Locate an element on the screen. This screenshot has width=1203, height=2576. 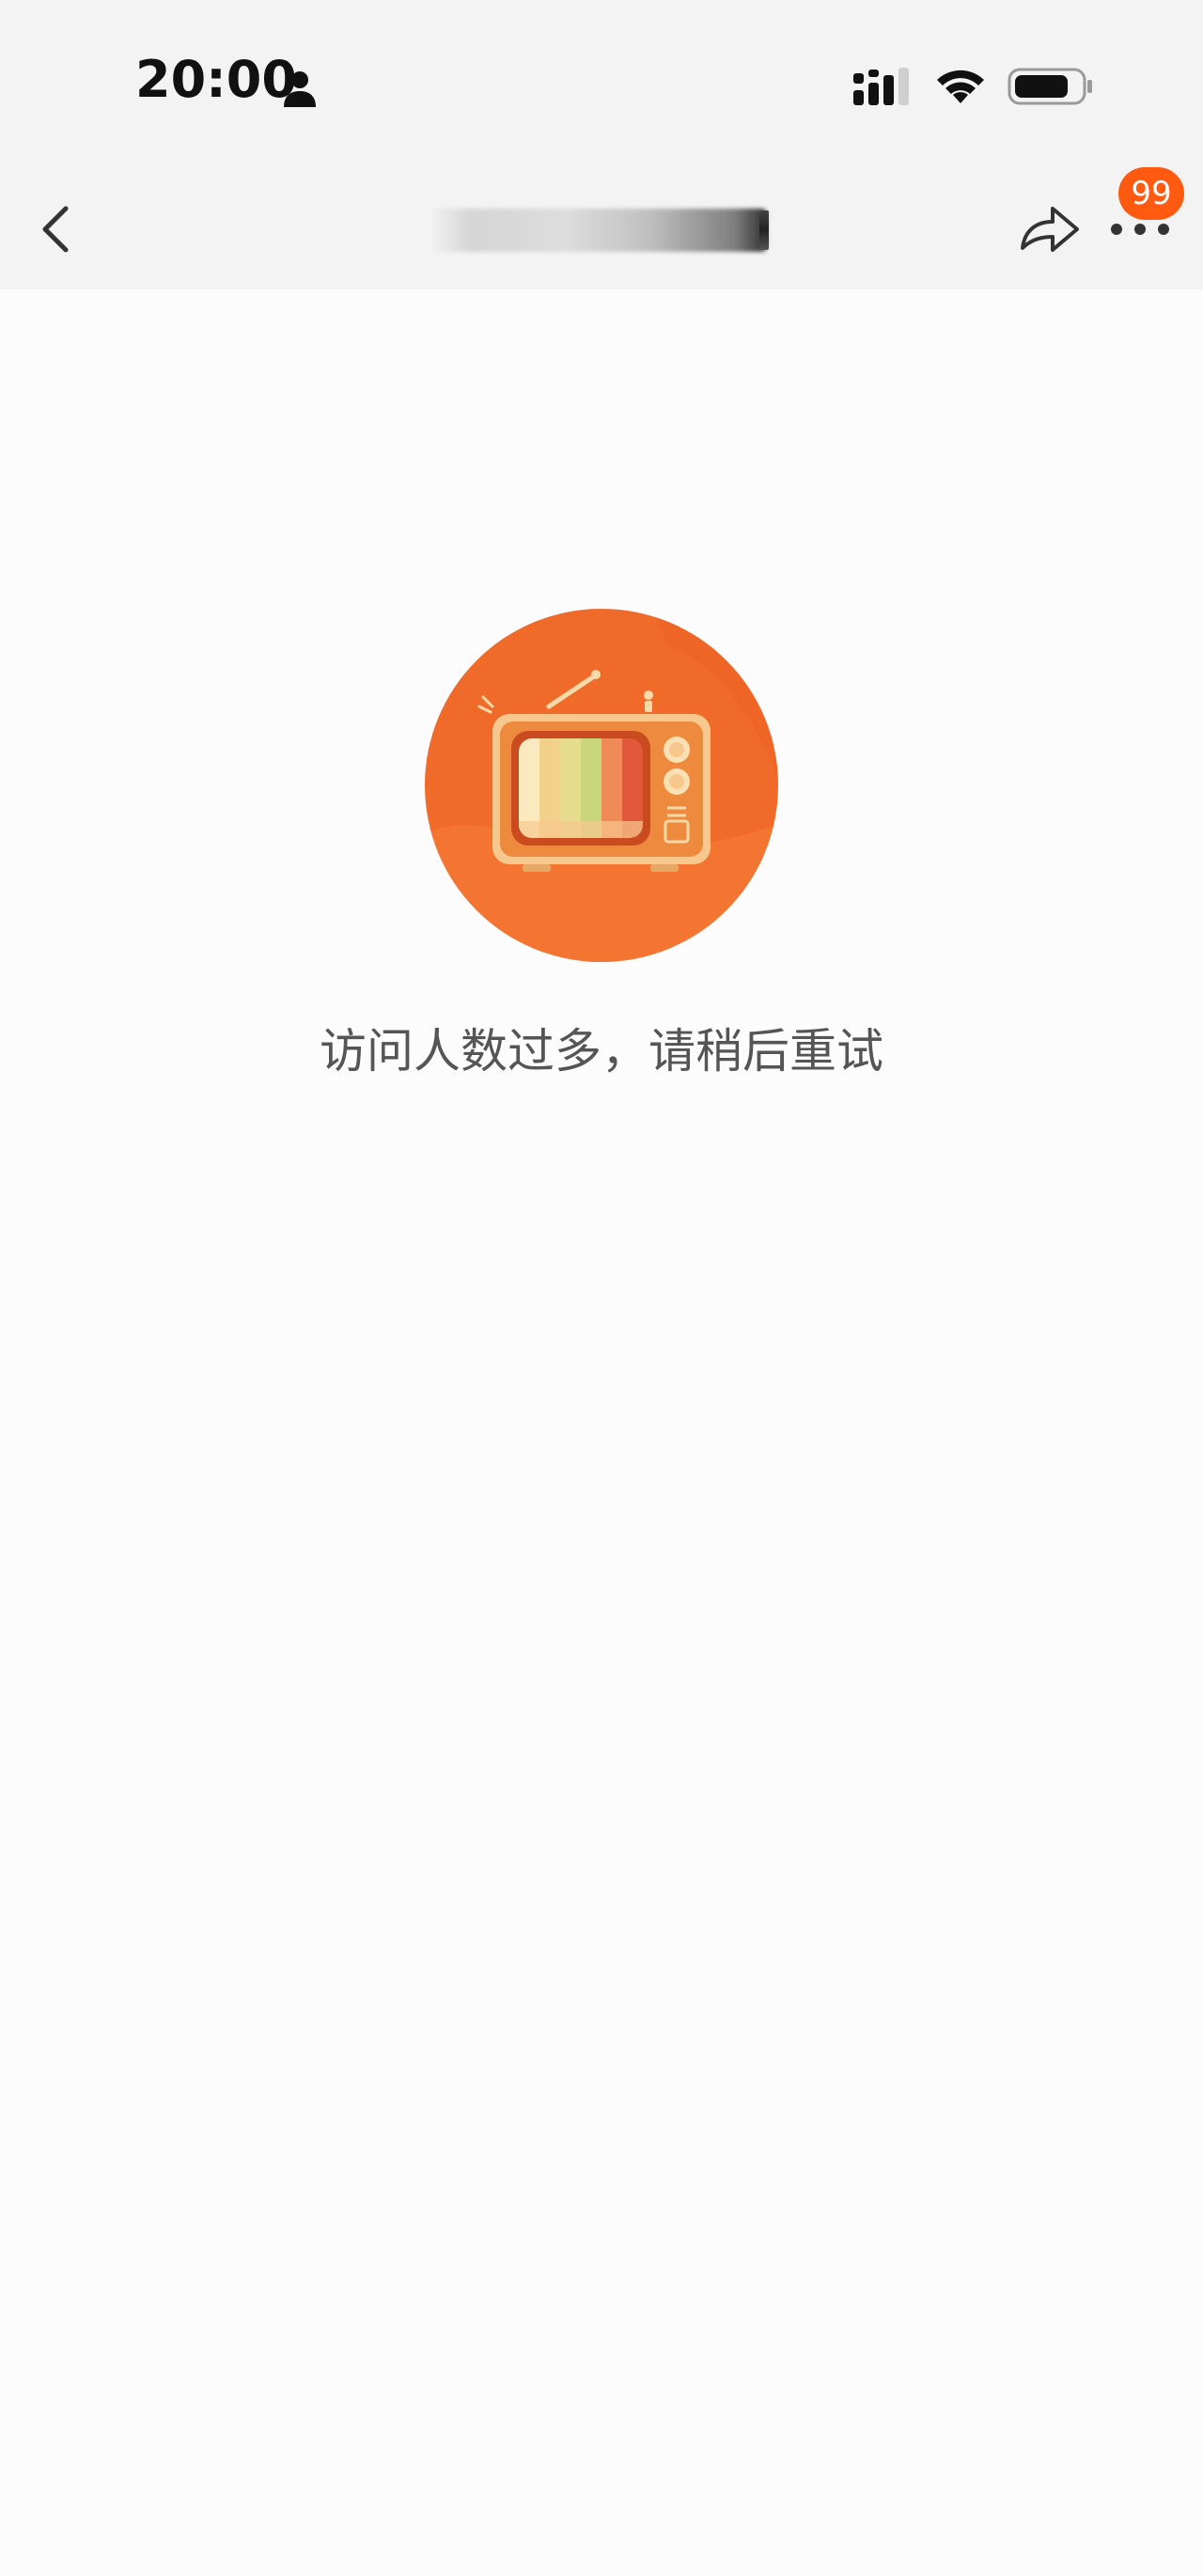
page-title-obscured-edge is located at coordinates (764, 230).